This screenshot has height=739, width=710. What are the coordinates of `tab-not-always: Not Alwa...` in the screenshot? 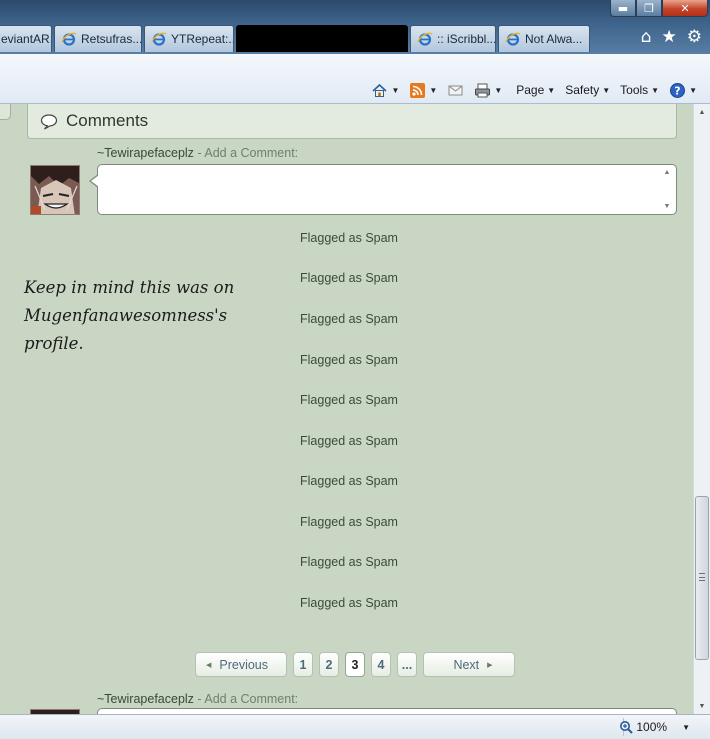 It's located at (544, 38).